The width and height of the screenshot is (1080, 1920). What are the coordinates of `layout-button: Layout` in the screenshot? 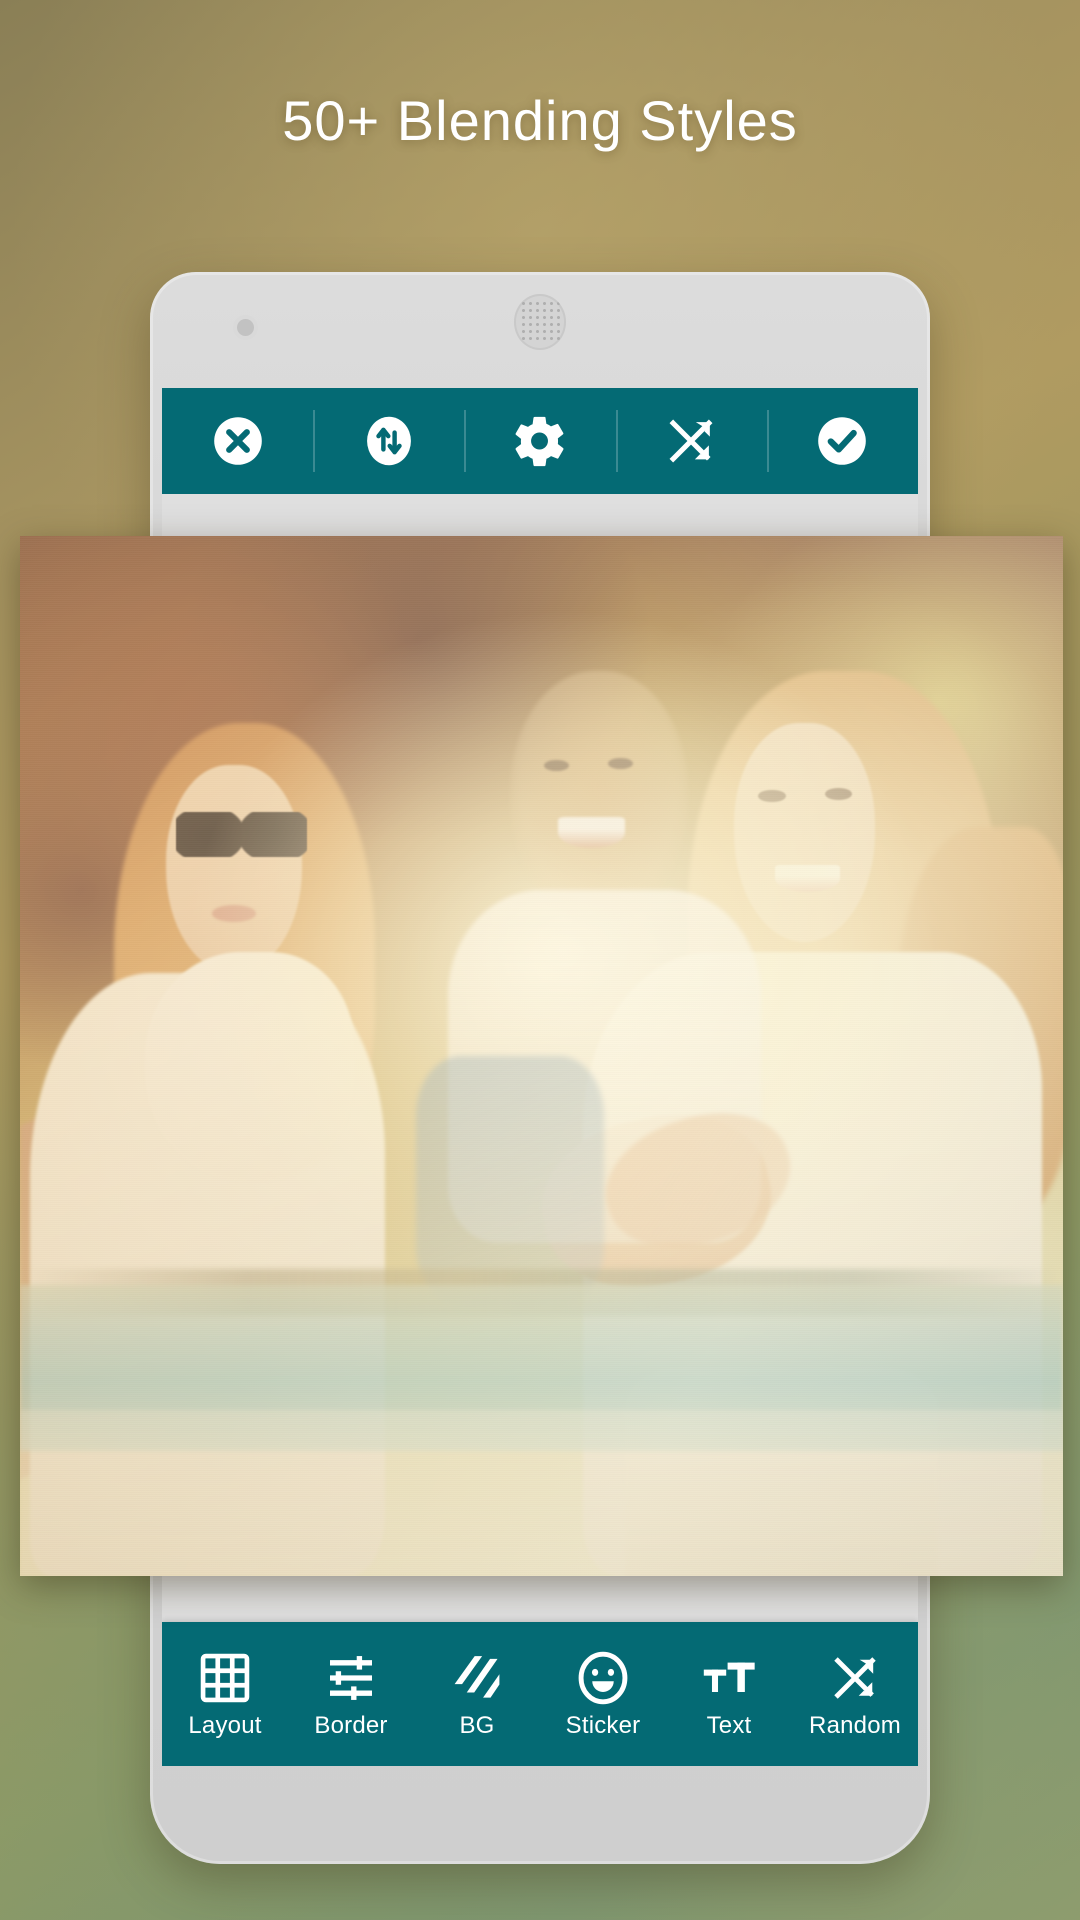 It's located at (225, 1694).